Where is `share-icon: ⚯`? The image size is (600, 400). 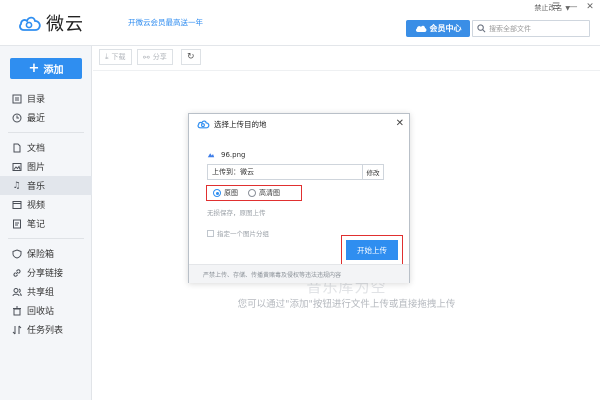
share-icon: ⚯ is located at coordinates (146, 57).